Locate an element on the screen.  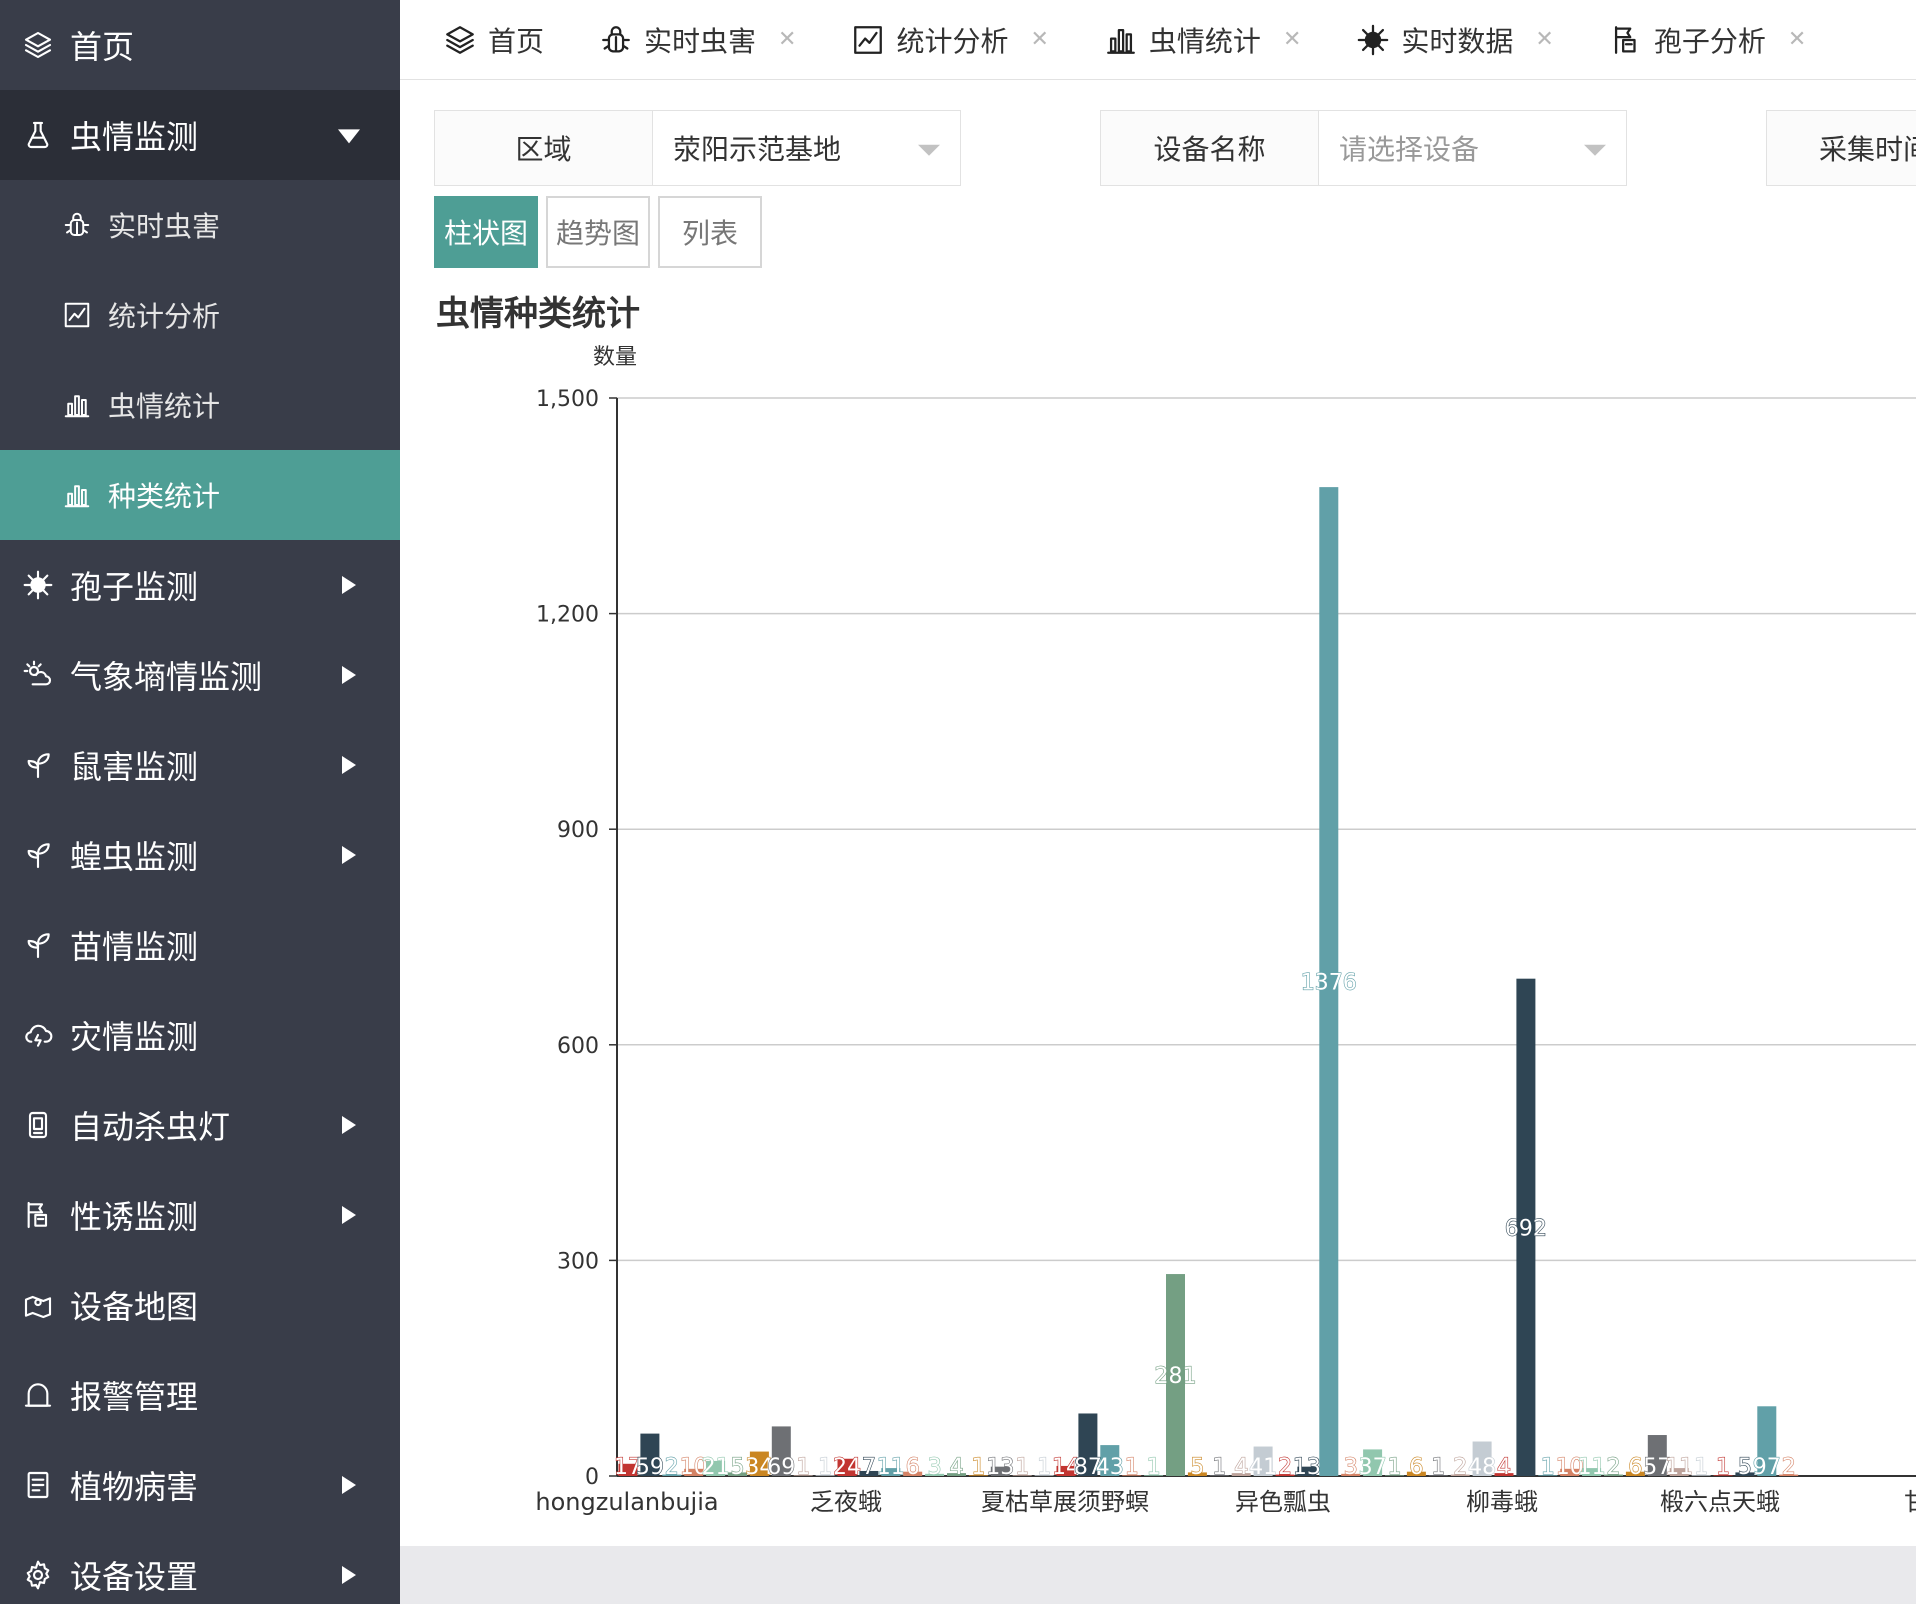
sidebar-subitem-3: 种类统计 is located at coordinates (200, 495).